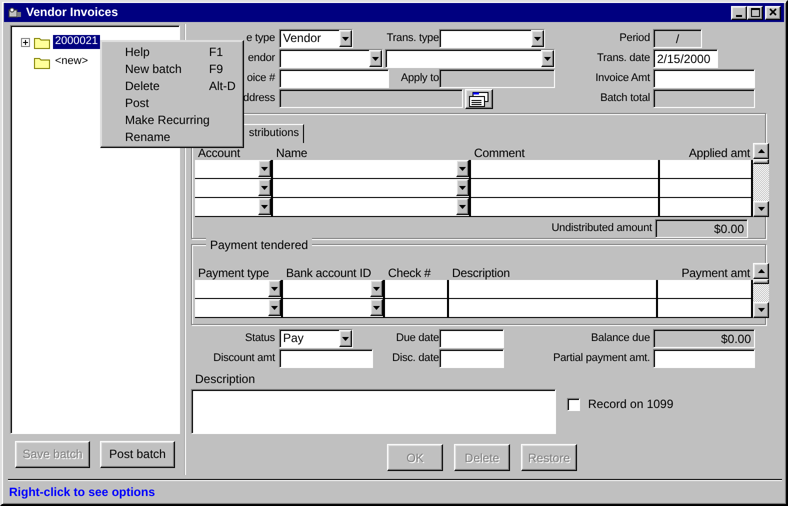  What do you see at coordinates (412, 39) in the screenshot?
I see `field-label: Trans. type` at bounding box center [412, 39].